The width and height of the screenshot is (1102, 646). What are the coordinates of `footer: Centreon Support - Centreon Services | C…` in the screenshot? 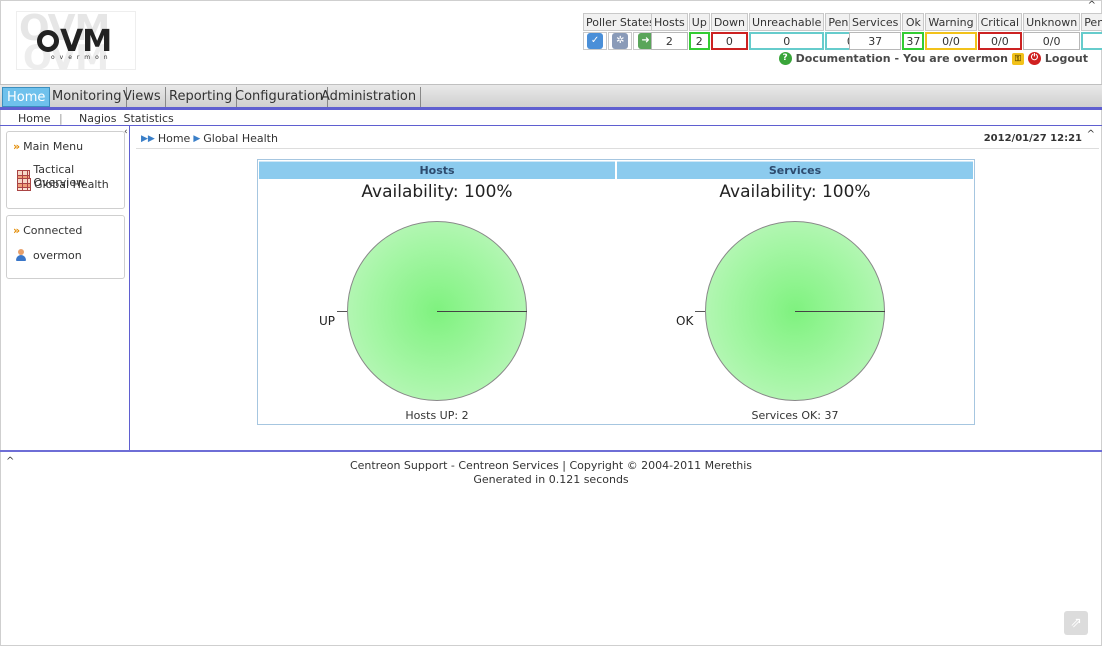 It's located at (551, 473).